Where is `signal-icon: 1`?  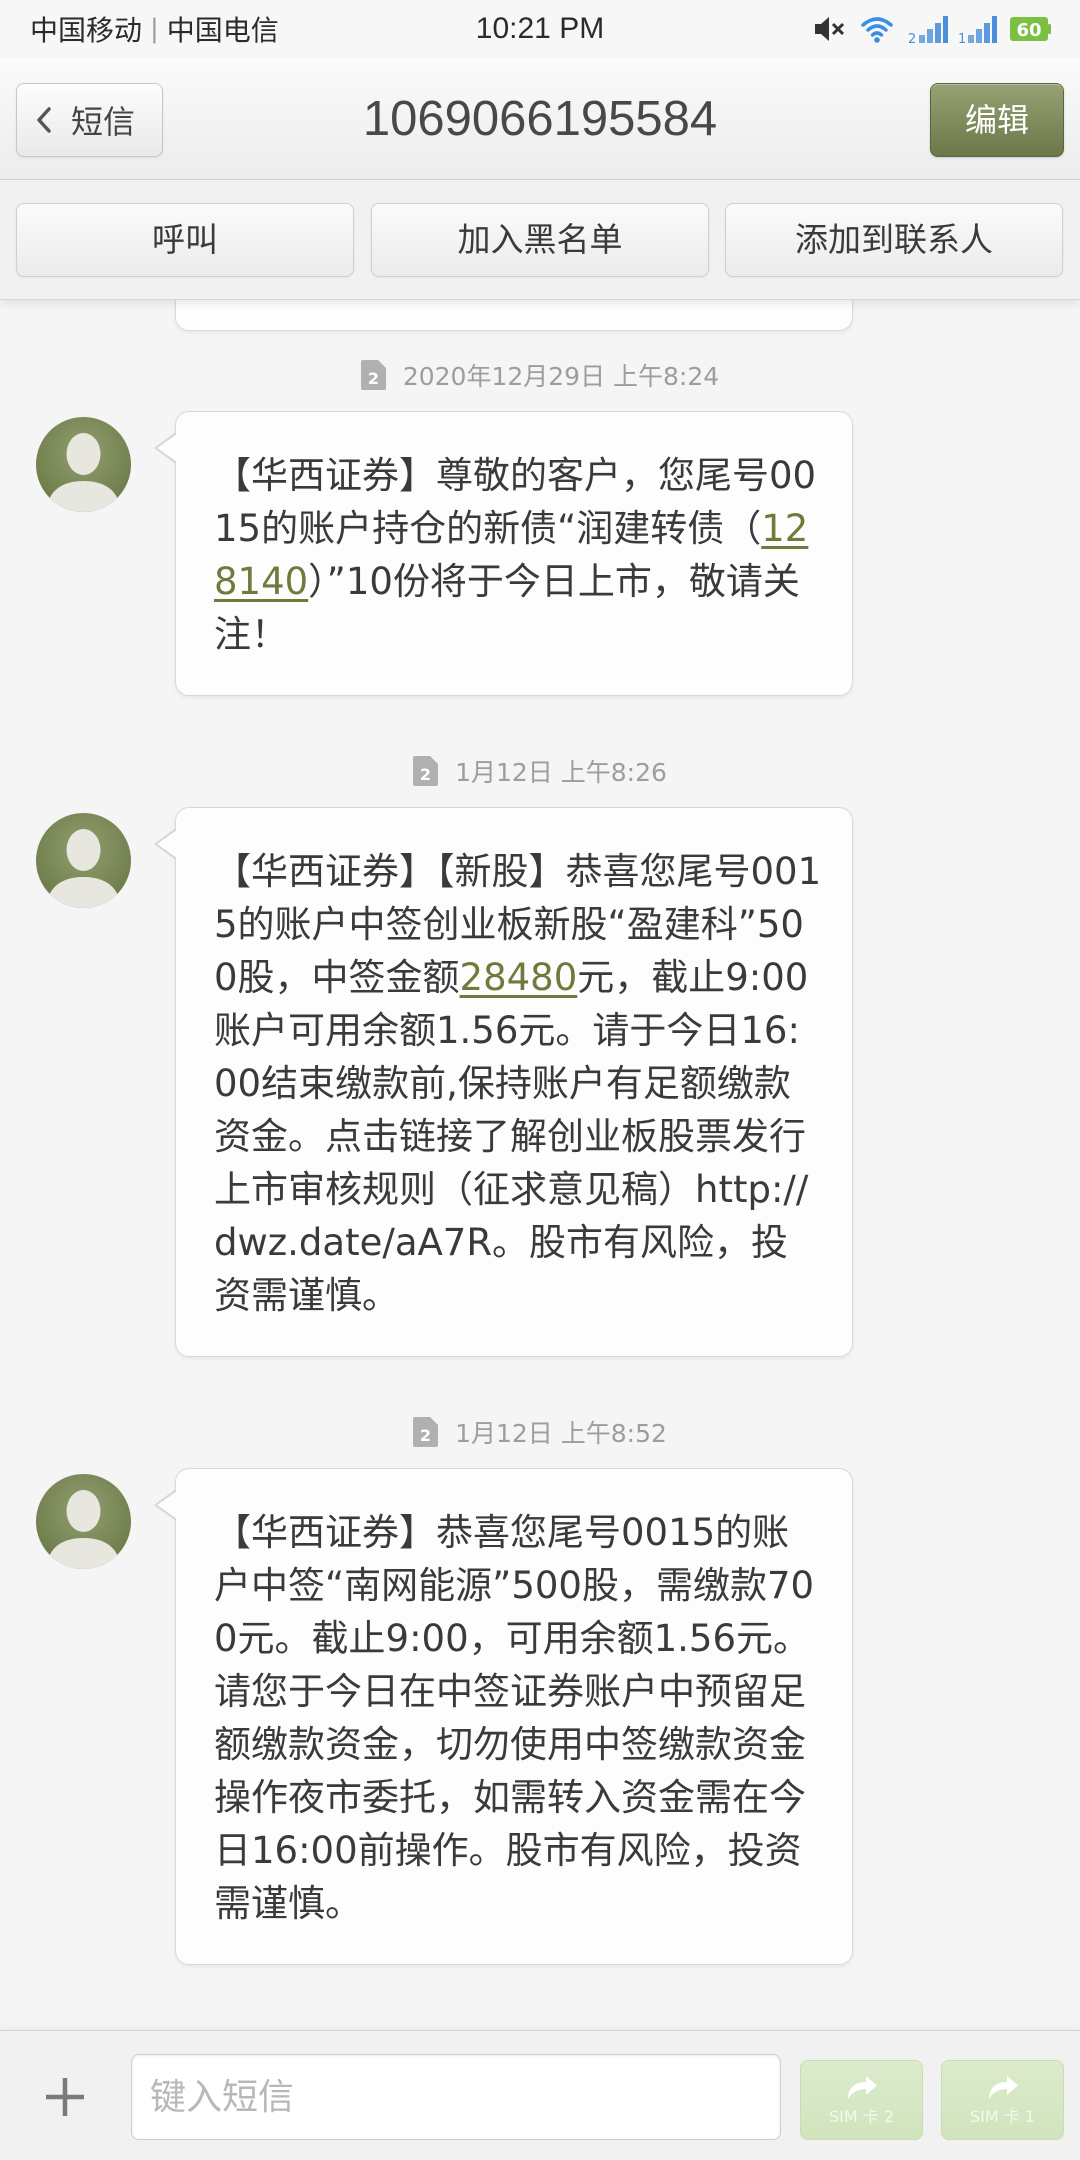 signal-icon: 1 is located at coordinates (977, 30).